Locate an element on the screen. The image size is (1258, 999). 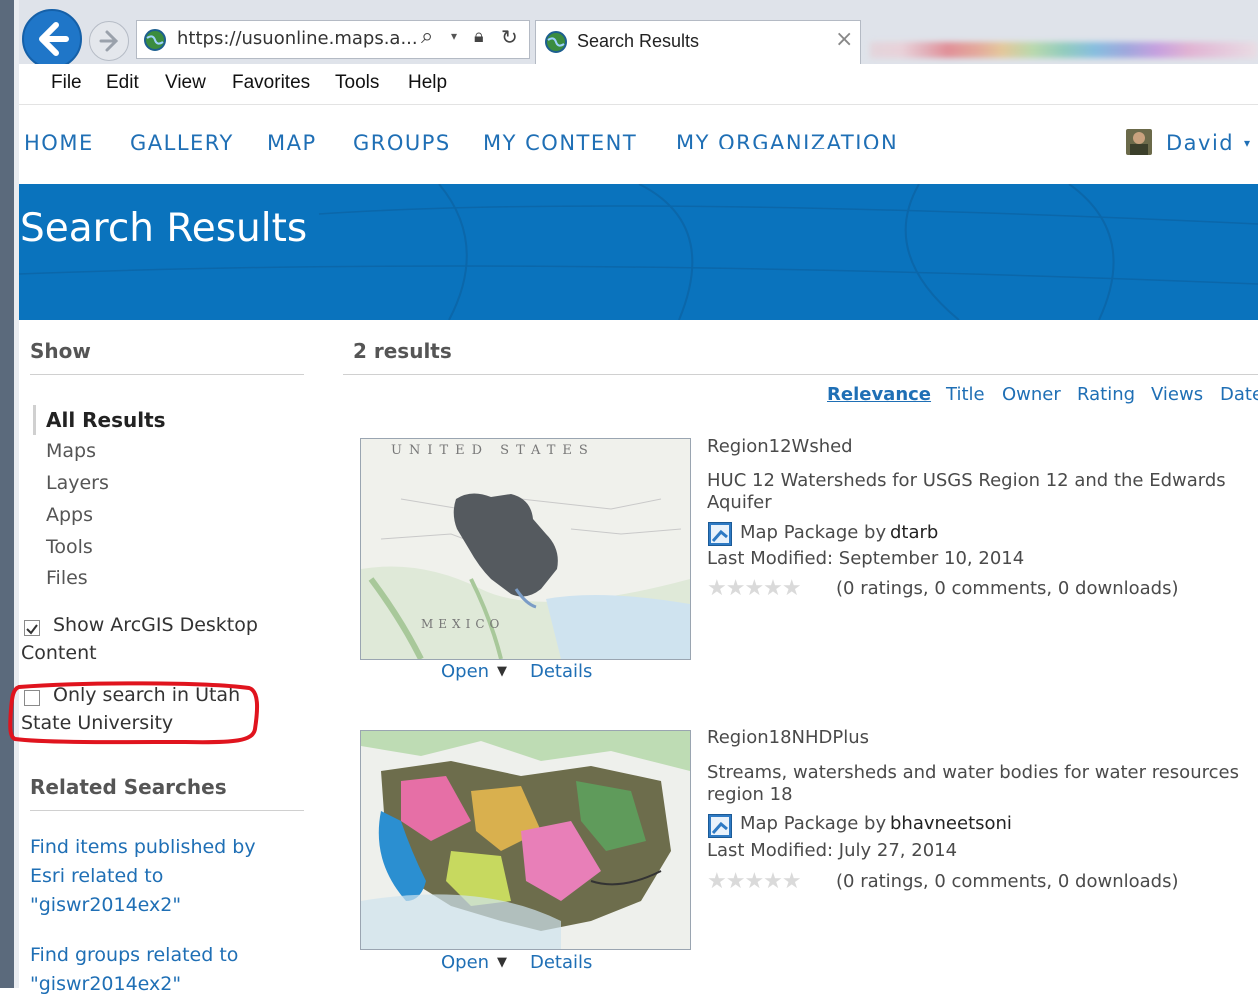
show-desktop-checkbox is located at coordinates (32, 628).